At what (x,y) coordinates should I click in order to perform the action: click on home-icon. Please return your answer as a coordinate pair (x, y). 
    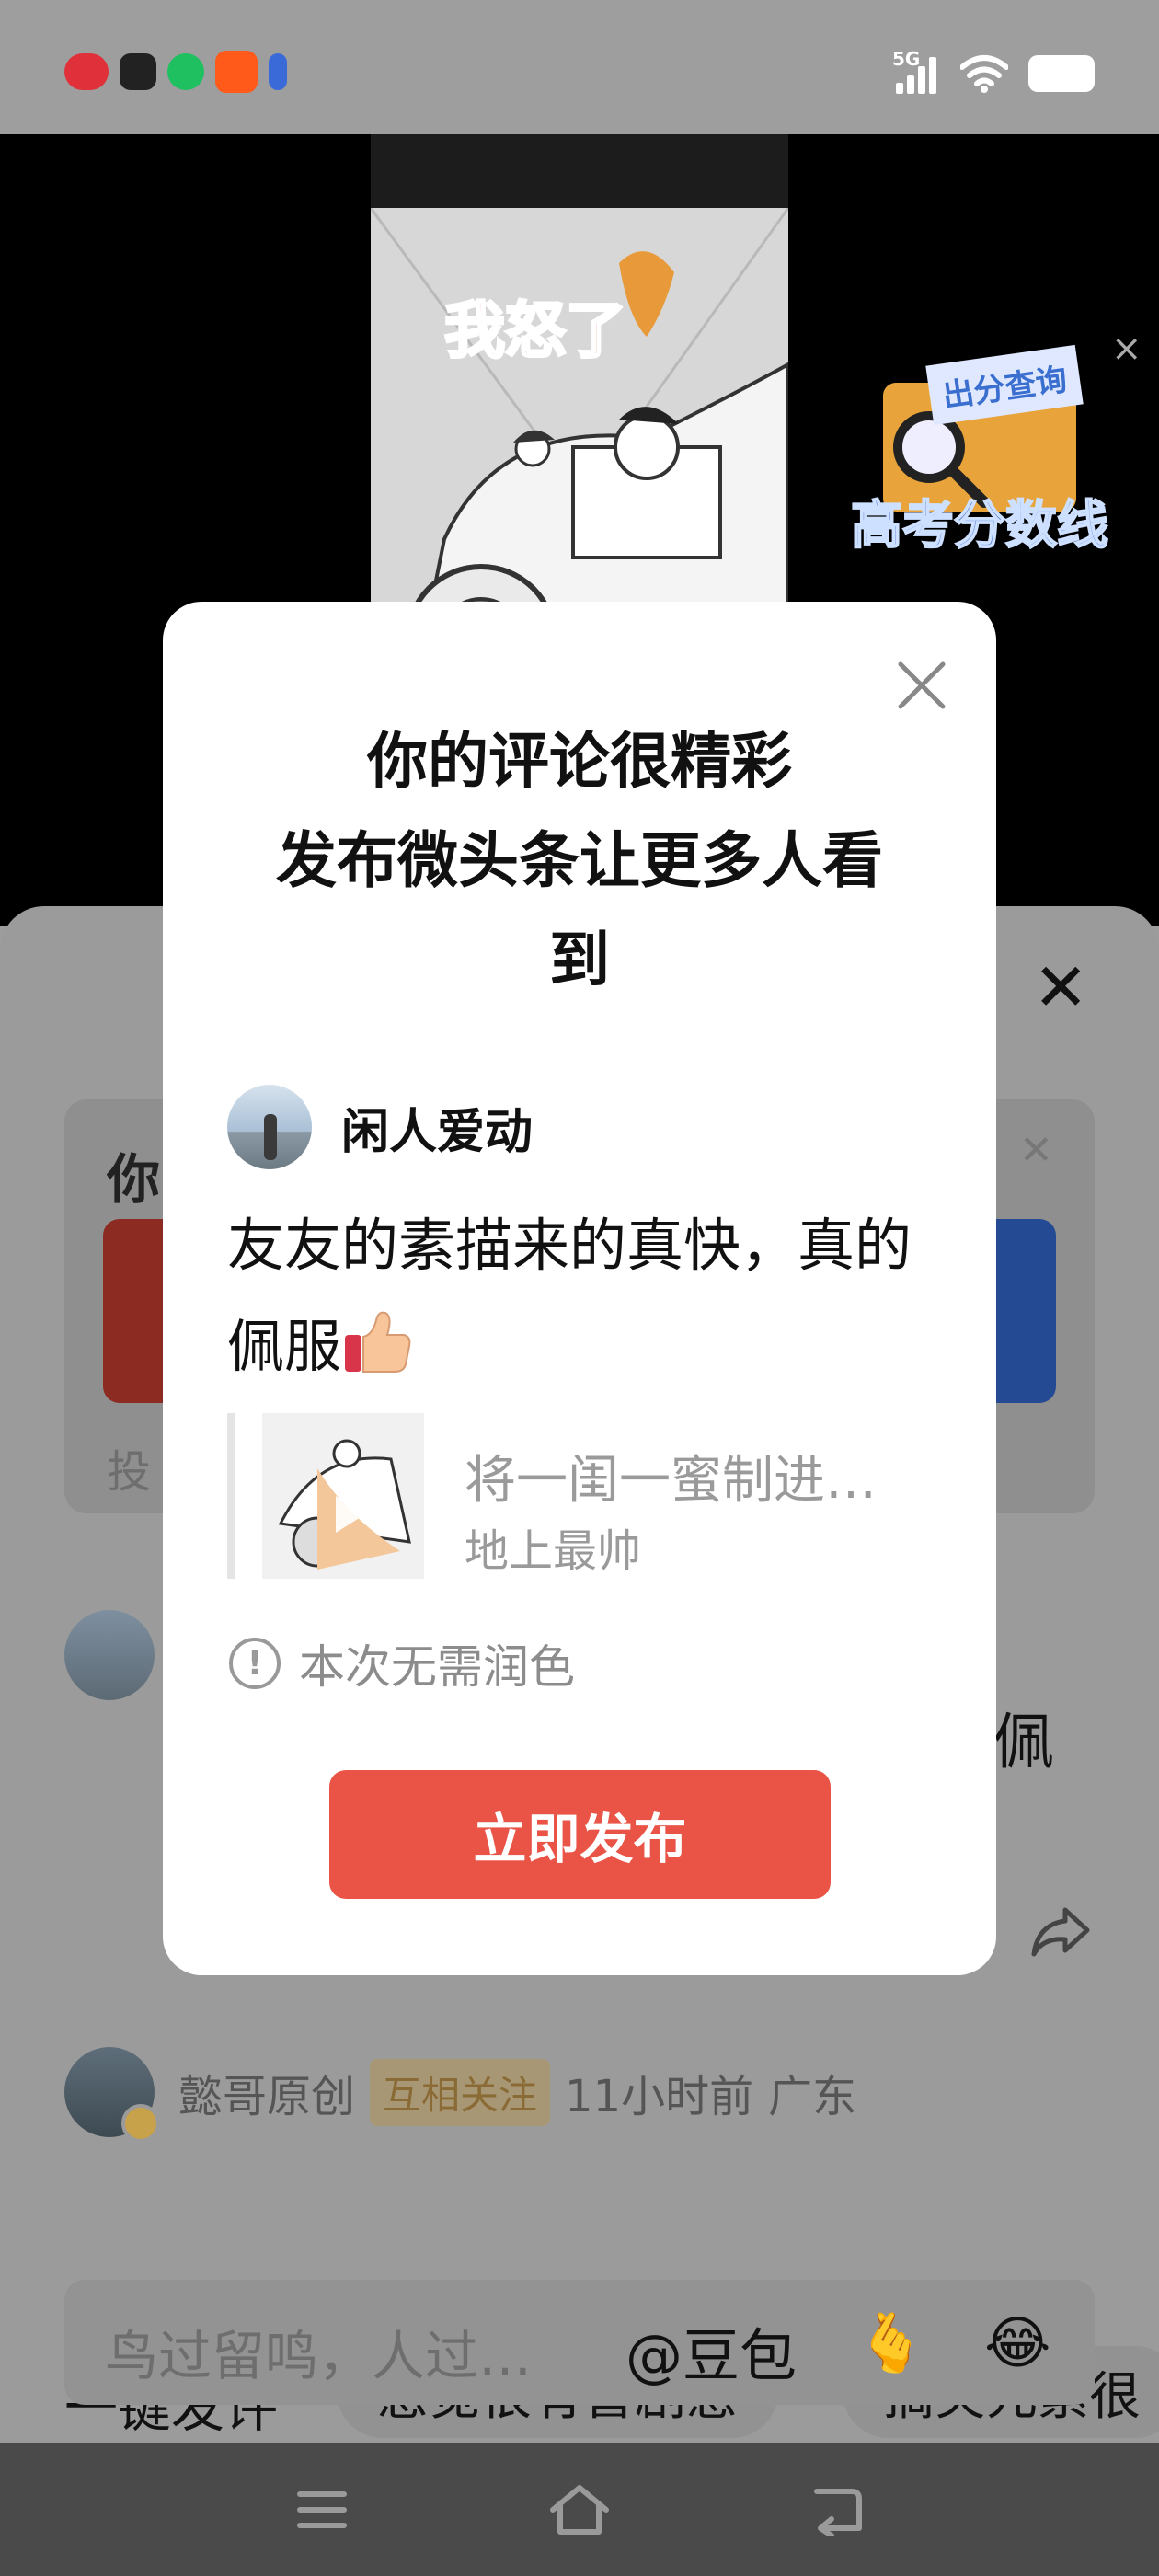
    Looking at the image, I should click on (579, 2510).